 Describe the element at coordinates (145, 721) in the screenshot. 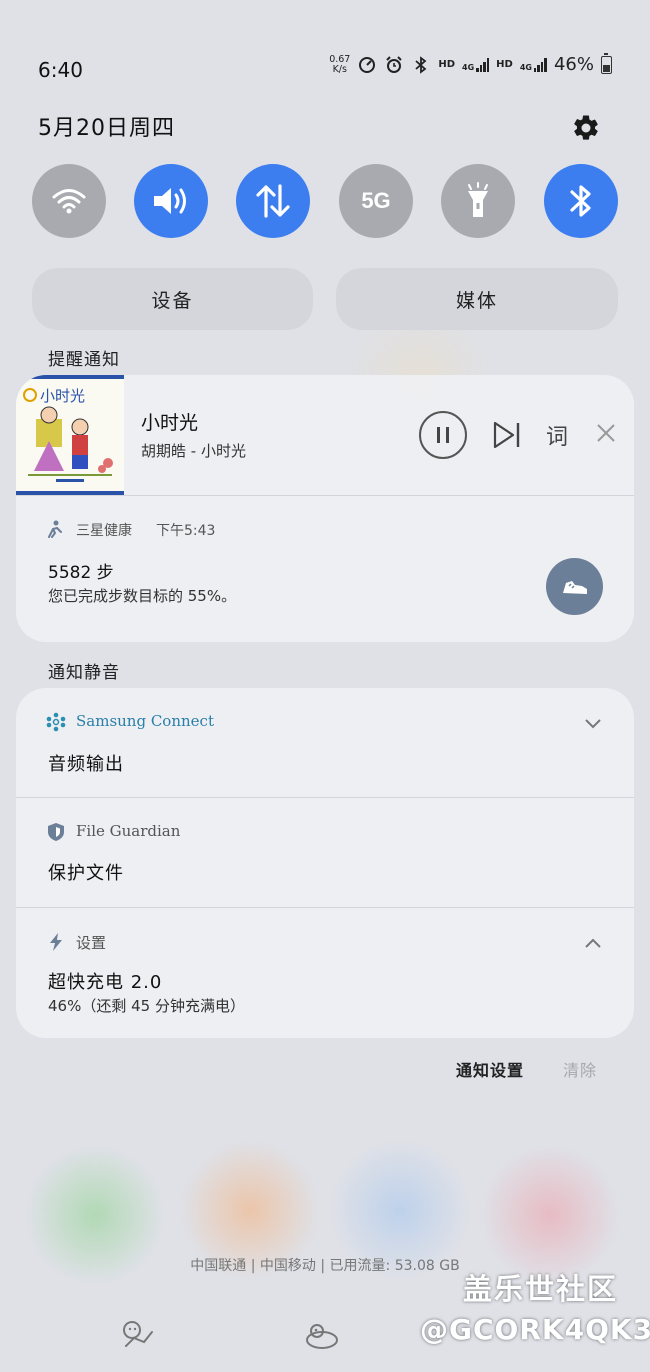

I see `samsung-connect-app-name: Samsung Connect` at that location.